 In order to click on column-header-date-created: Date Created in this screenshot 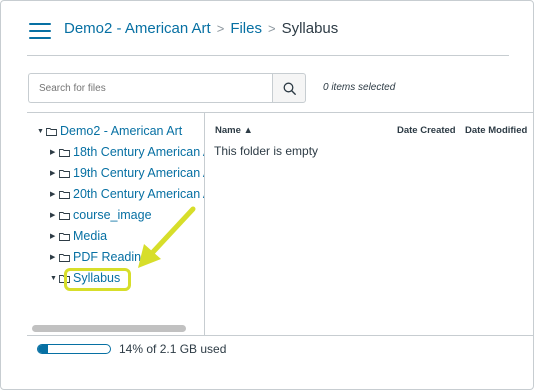, I will do `click(426, 130)`.